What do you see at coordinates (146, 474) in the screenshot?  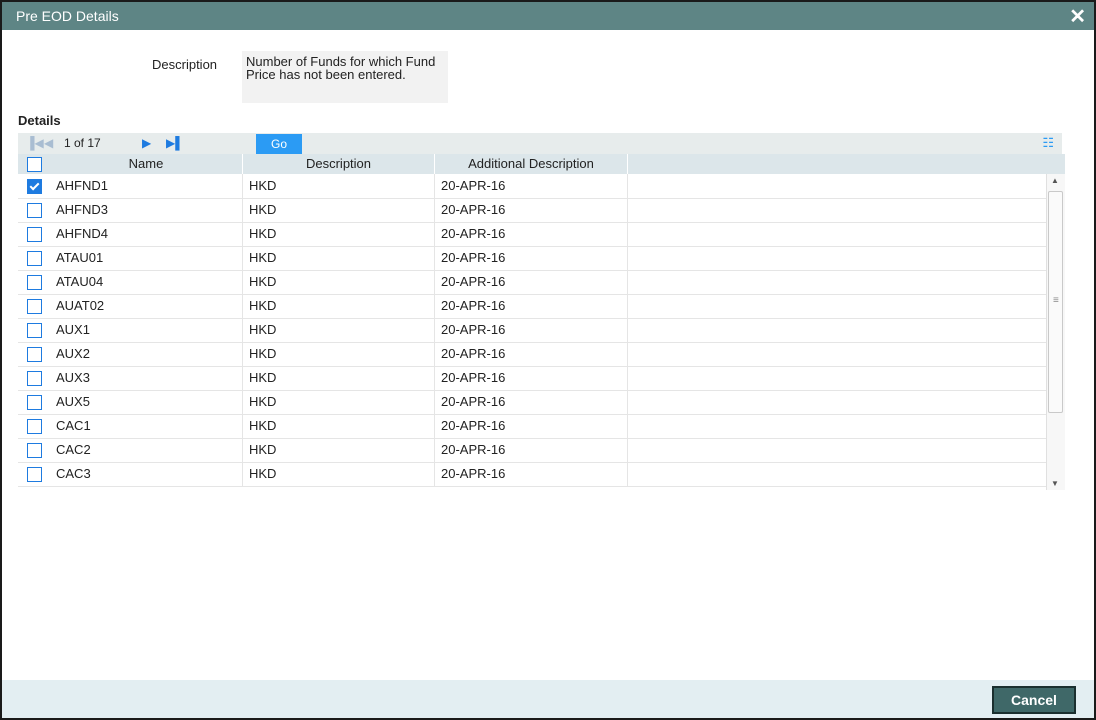 I see `cell-name: CAC3` at bounding box center [146, 474].